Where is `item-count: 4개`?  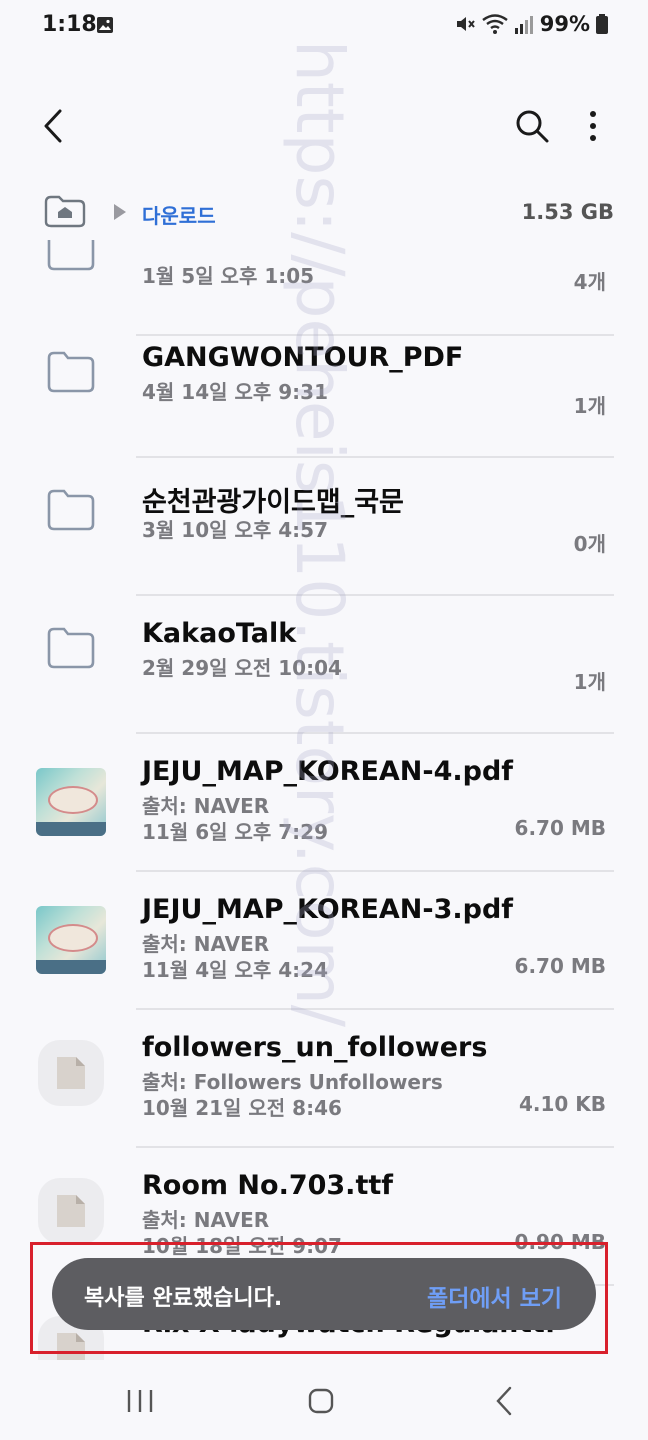
item-count: 4개 is located at coordinates (589, 282).